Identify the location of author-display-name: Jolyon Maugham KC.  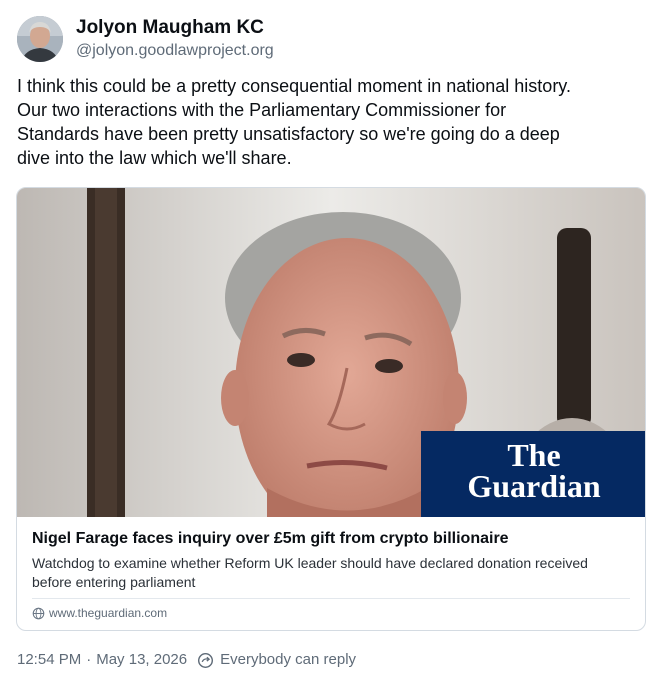
(175, 28).